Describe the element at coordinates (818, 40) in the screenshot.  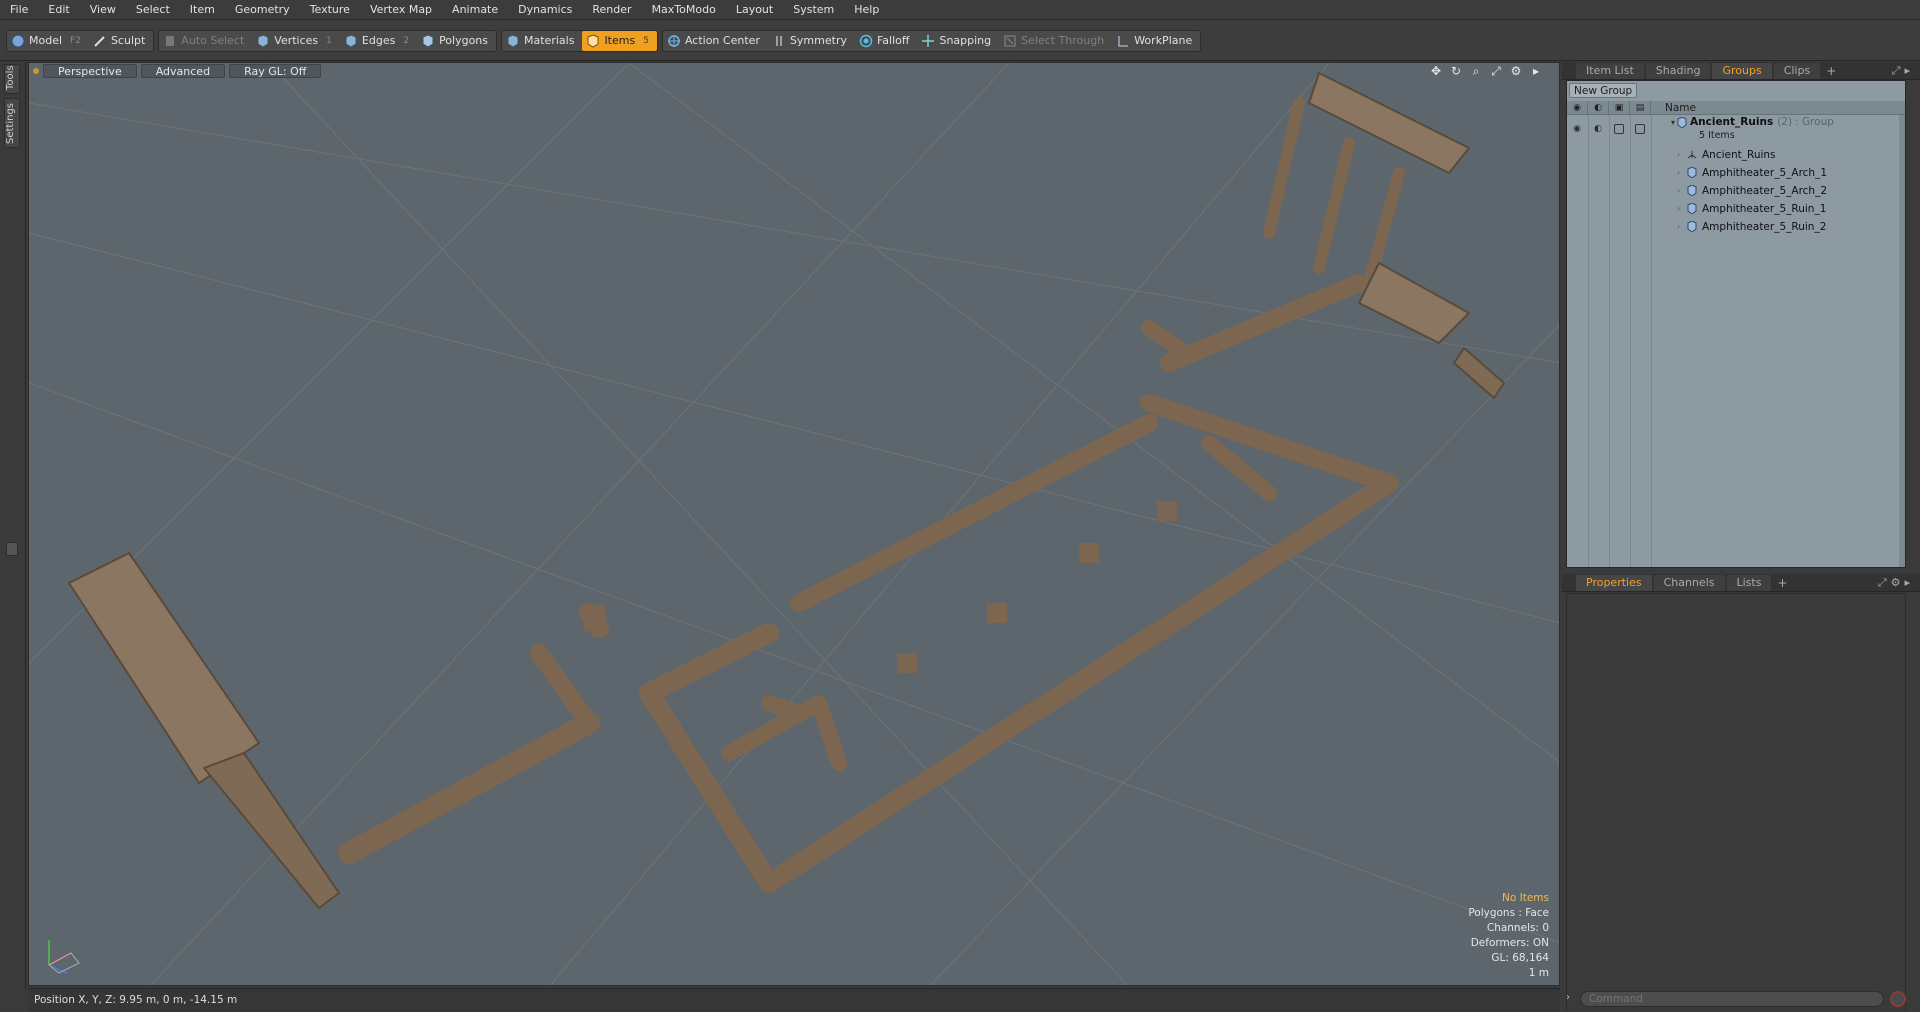
I see `symmetry-label: Symmetry` at that location.